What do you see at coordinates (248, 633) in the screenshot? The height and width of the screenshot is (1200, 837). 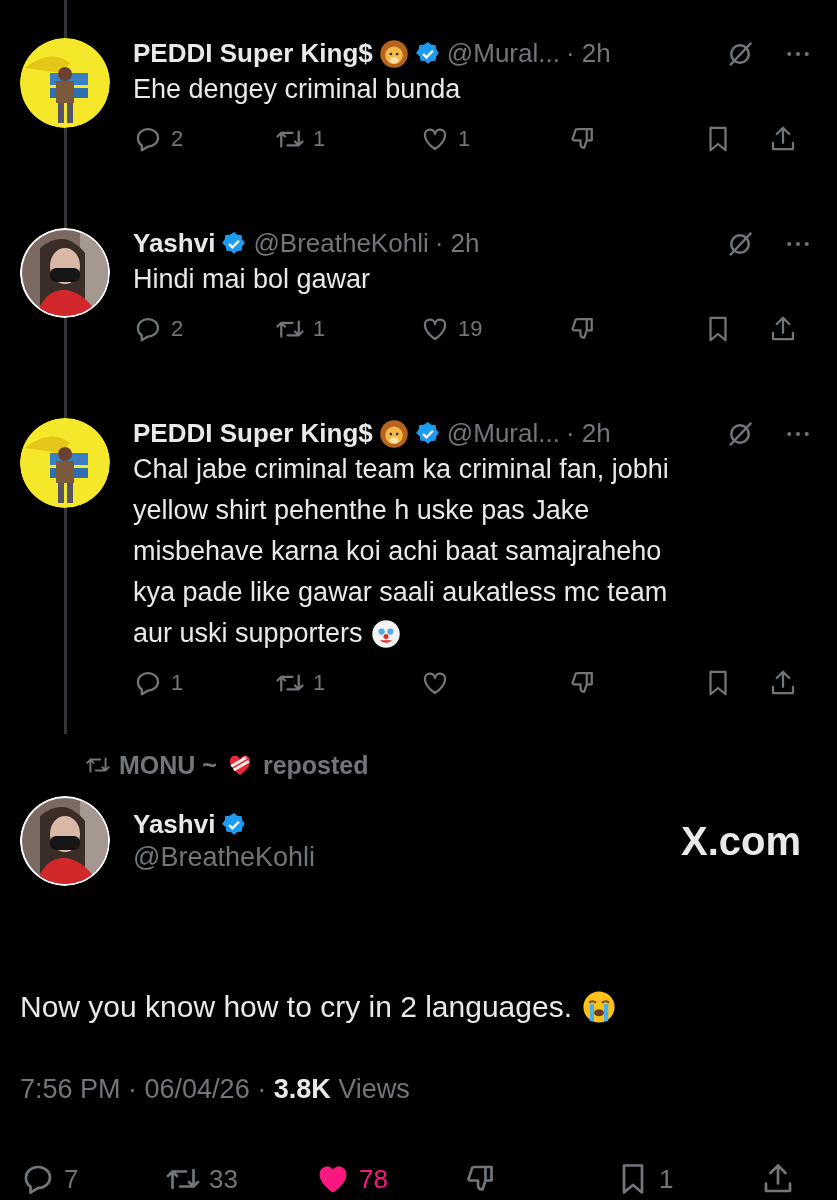 I see `post-text-line: aur uski supporters` at bounding box center [248, 633].